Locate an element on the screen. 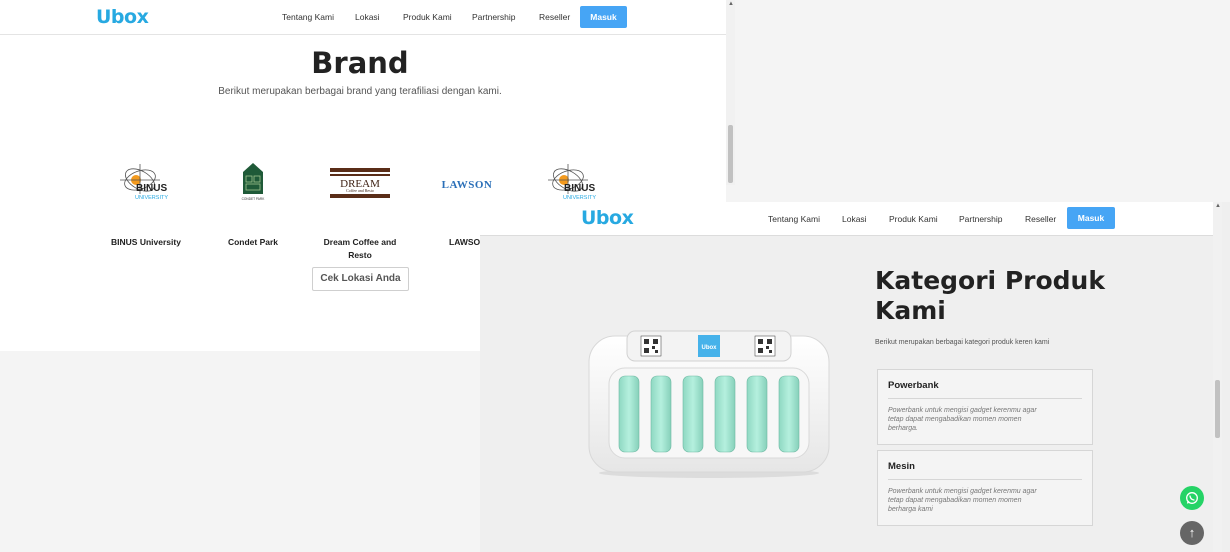 The height and width of the screenshot is (552, 1230). back-scrollbar-thumb is located at coordinates (730, 154).